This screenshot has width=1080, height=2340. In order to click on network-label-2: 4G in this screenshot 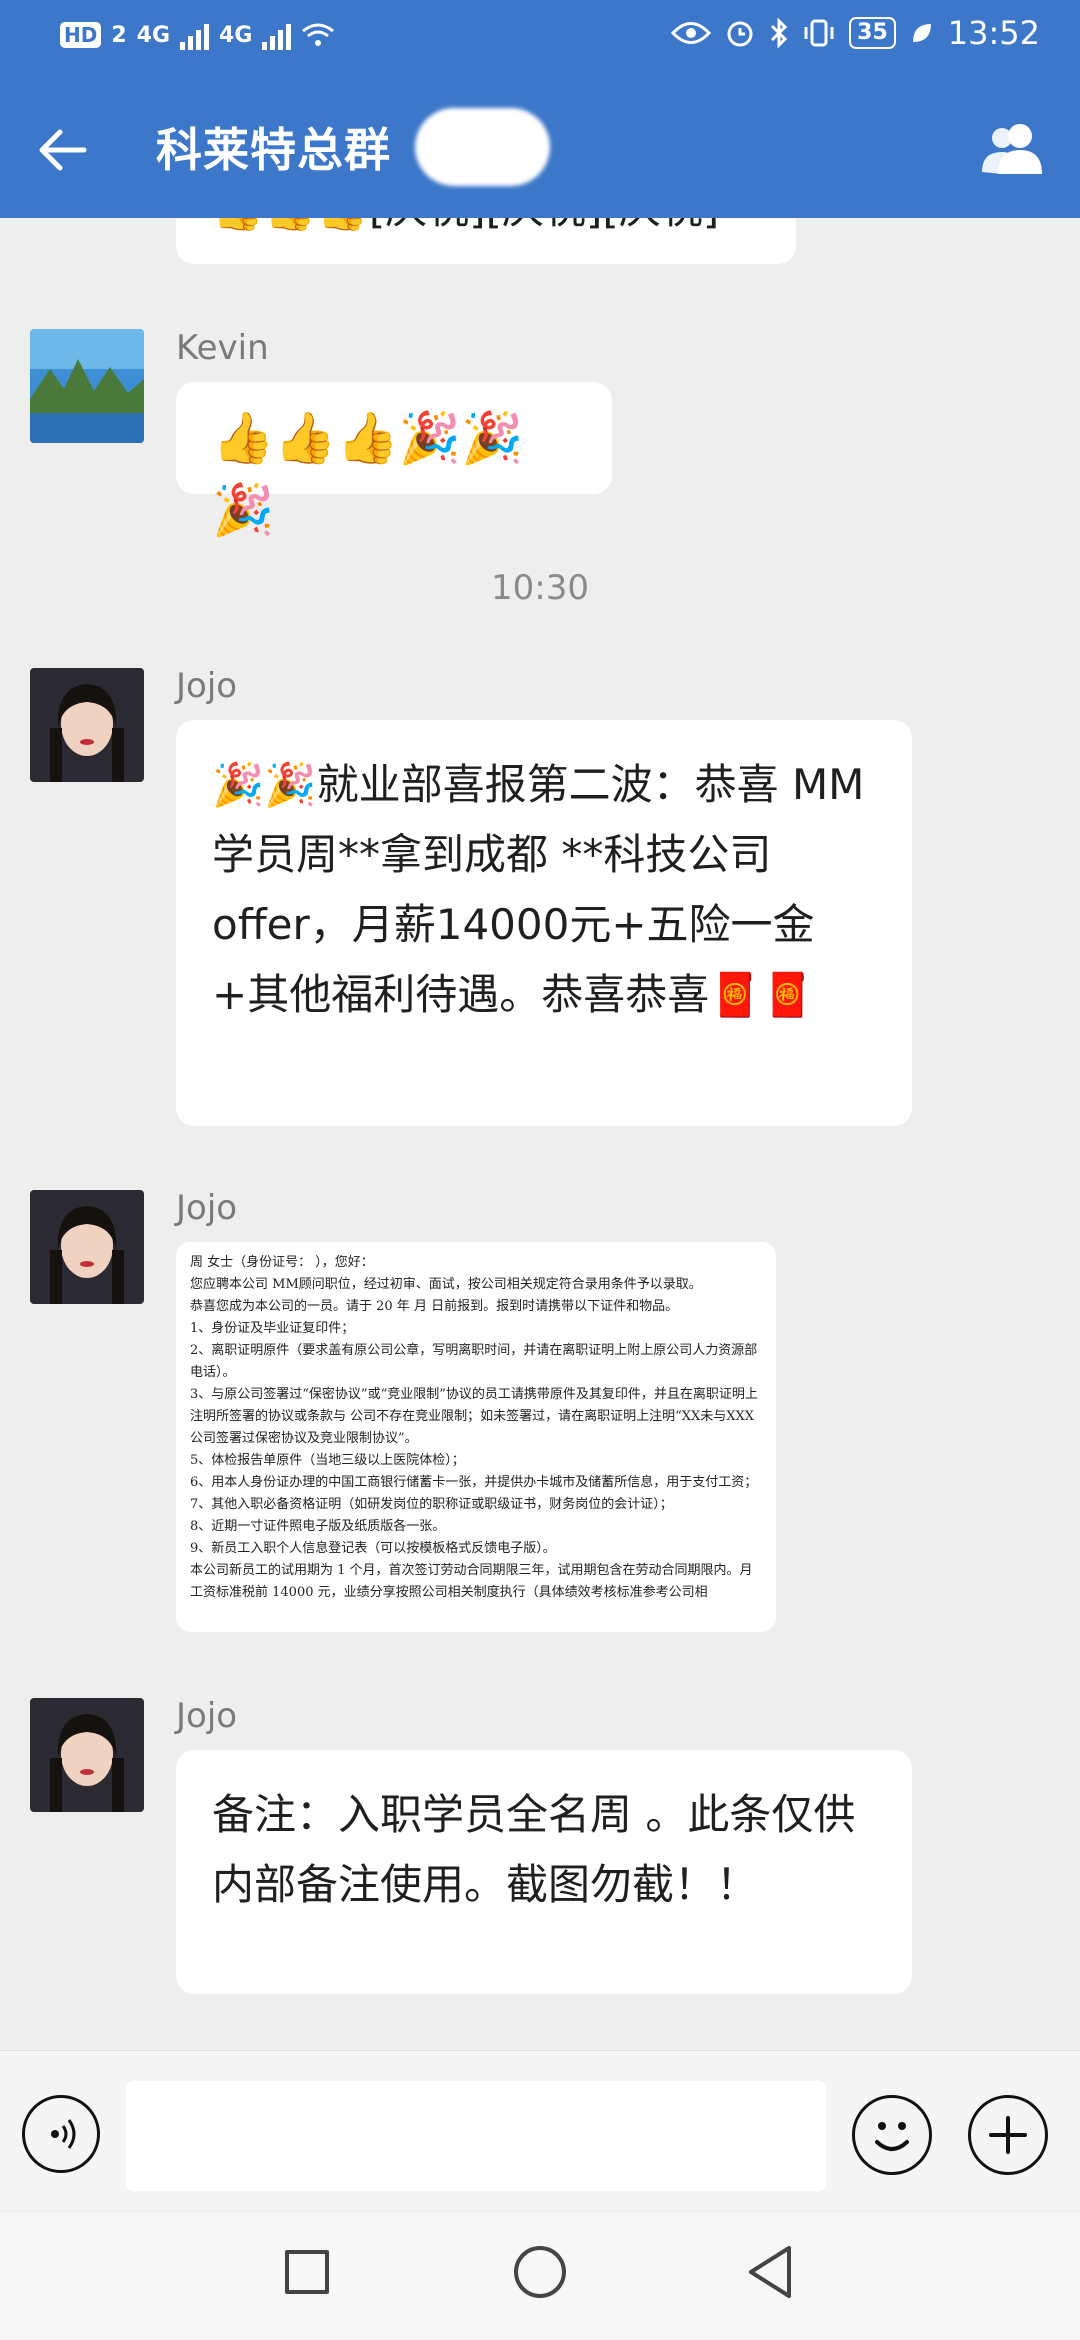, I will do `click(236, 35)`.